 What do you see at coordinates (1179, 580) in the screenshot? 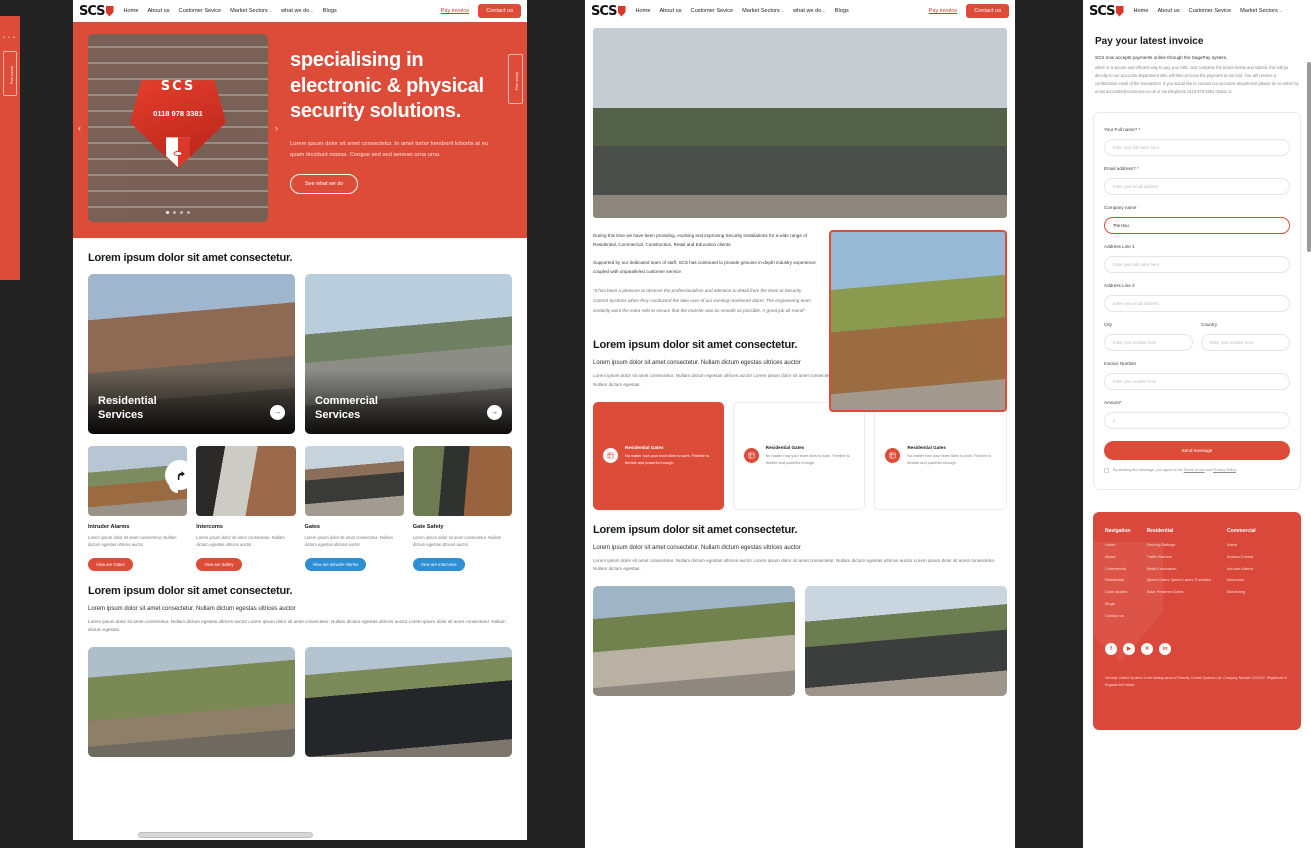
I see `footer-link: Speed Gates Speed Lanes Turnstiles` at bounding box center [1179, 580].